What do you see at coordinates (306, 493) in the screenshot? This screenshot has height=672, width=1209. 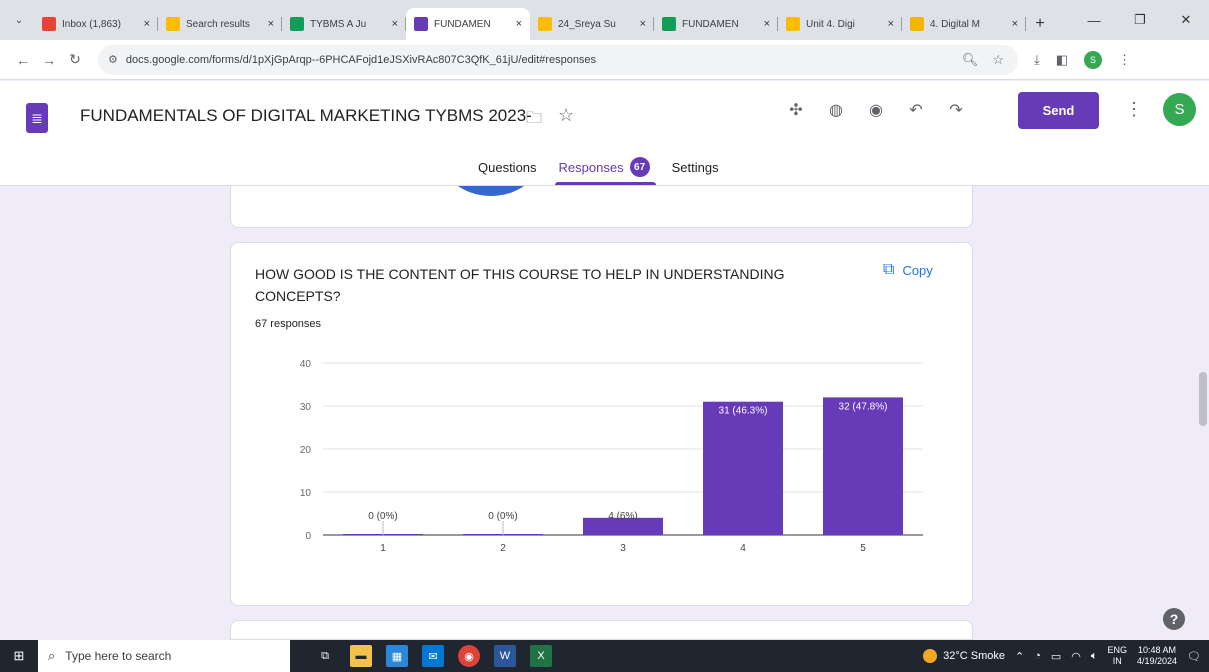 I see `y-tick-label: 10` at bounding box center [306, 493].